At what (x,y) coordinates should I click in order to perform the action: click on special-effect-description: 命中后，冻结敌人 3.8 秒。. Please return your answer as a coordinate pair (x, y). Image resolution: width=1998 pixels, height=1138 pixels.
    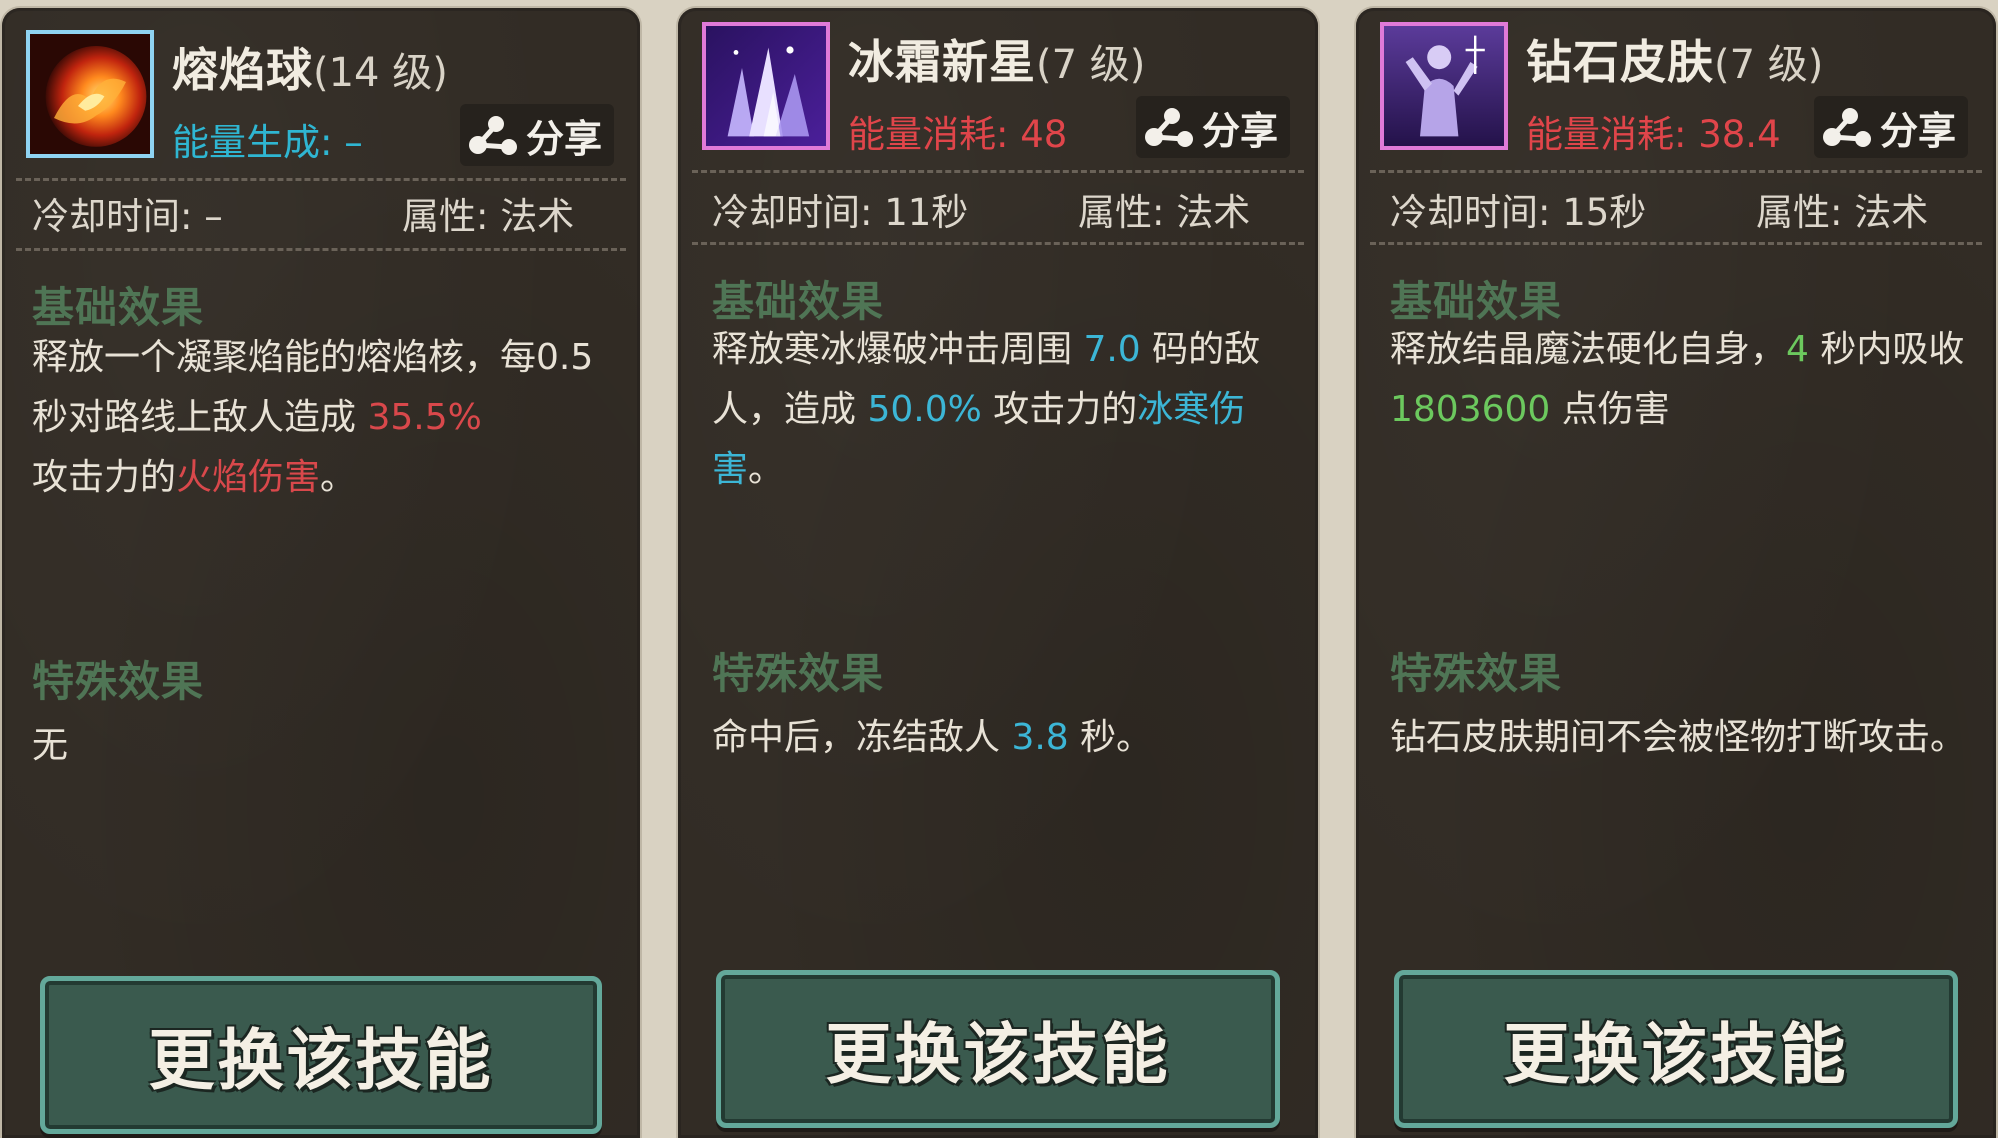
    Looking at the image, I should click on (1005, 738).